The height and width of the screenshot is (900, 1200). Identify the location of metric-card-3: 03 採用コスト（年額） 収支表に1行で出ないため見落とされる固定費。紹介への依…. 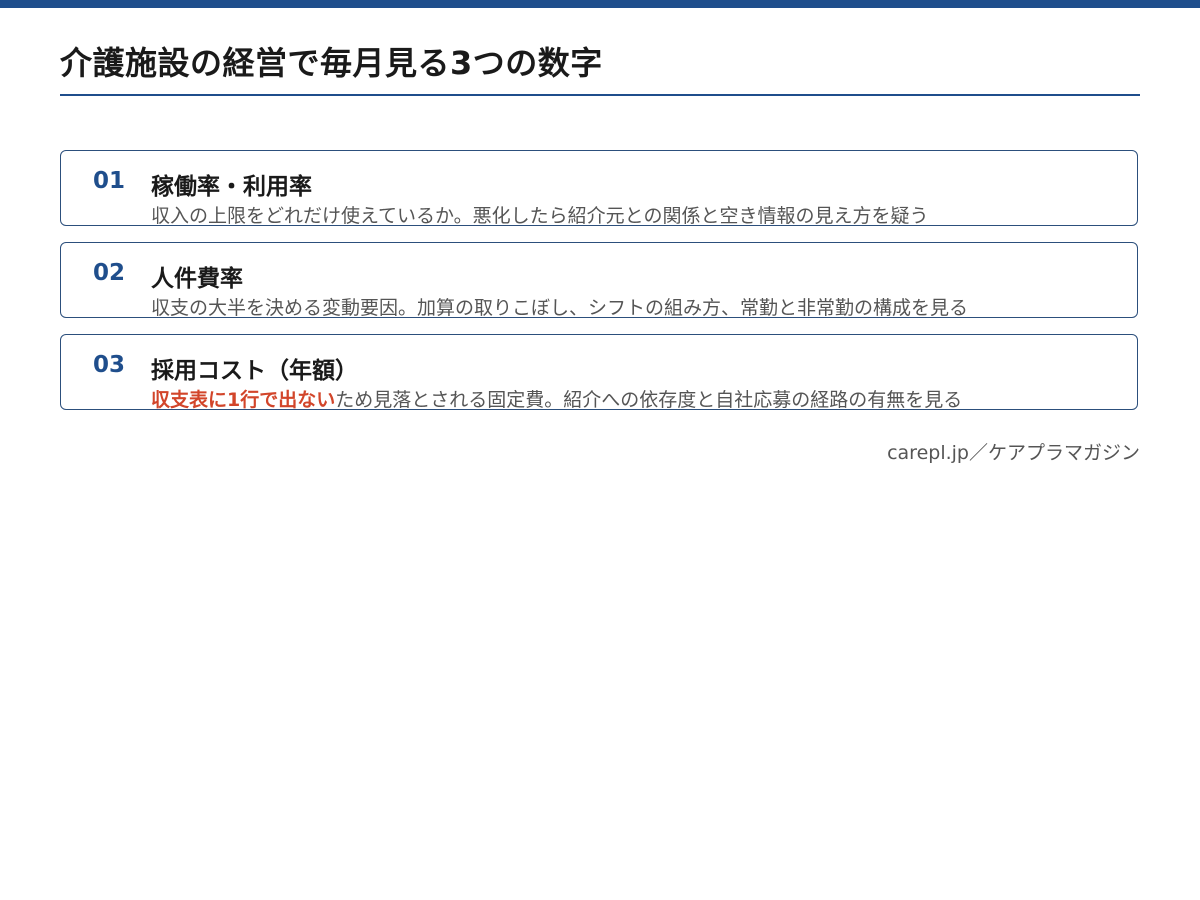
(599, 373).